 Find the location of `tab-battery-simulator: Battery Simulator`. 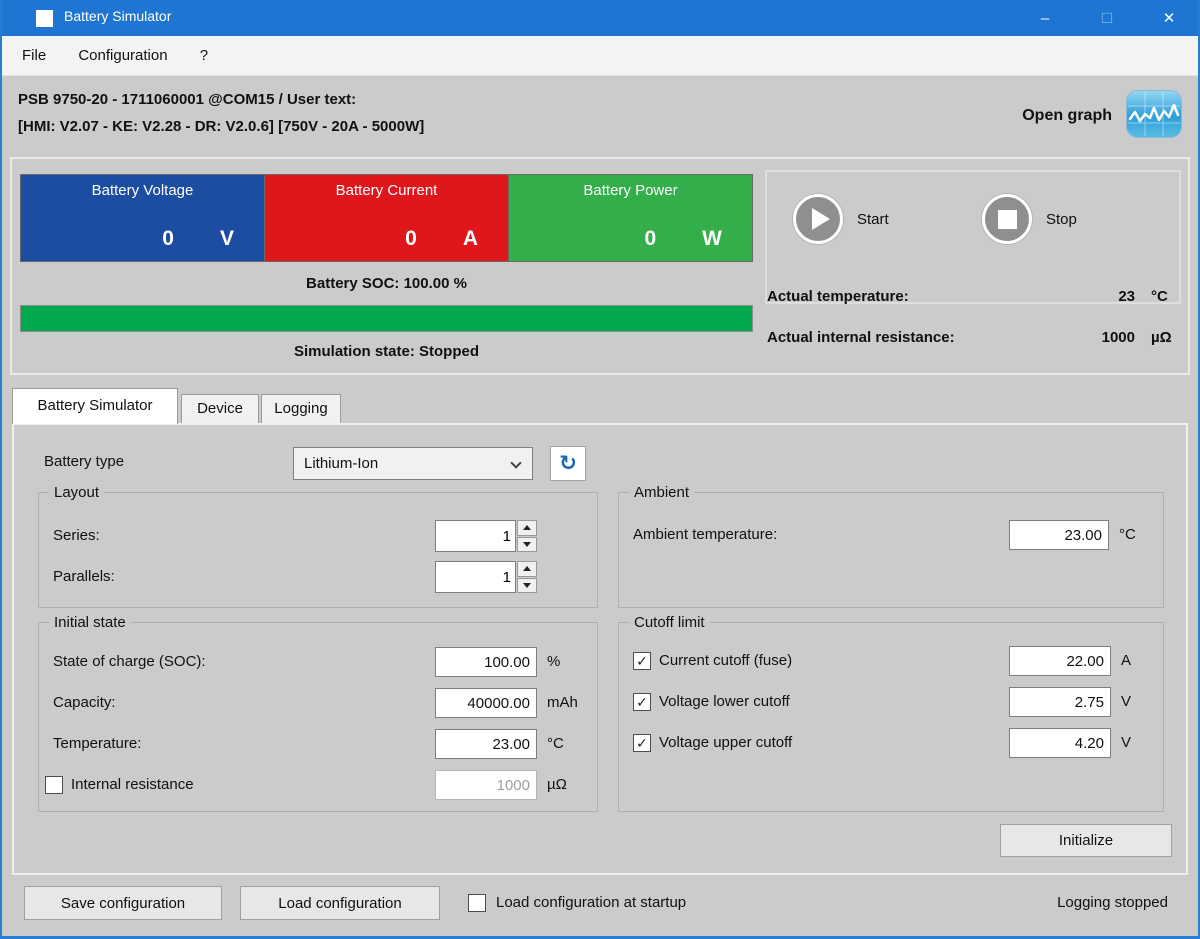

tab-battery-simulator: Battery Simulator is located at coordinates (95, 406).